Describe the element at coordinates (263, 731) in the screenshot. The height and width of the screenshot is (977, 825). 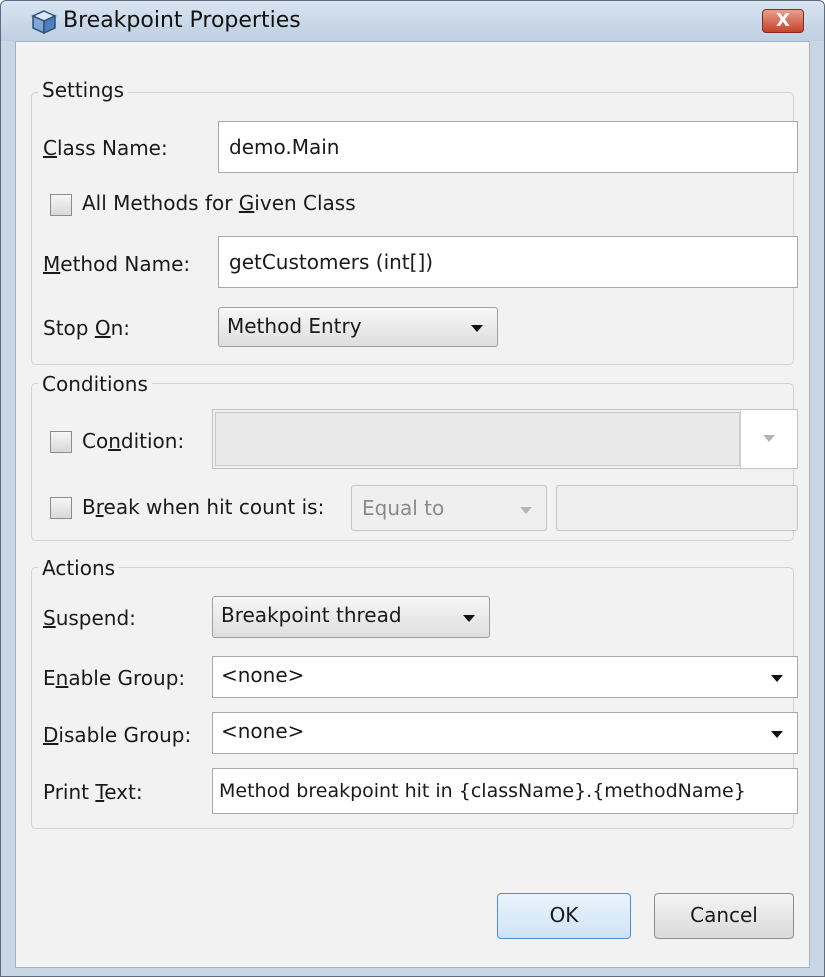
I see `disable-group-value: <none>` at that location.